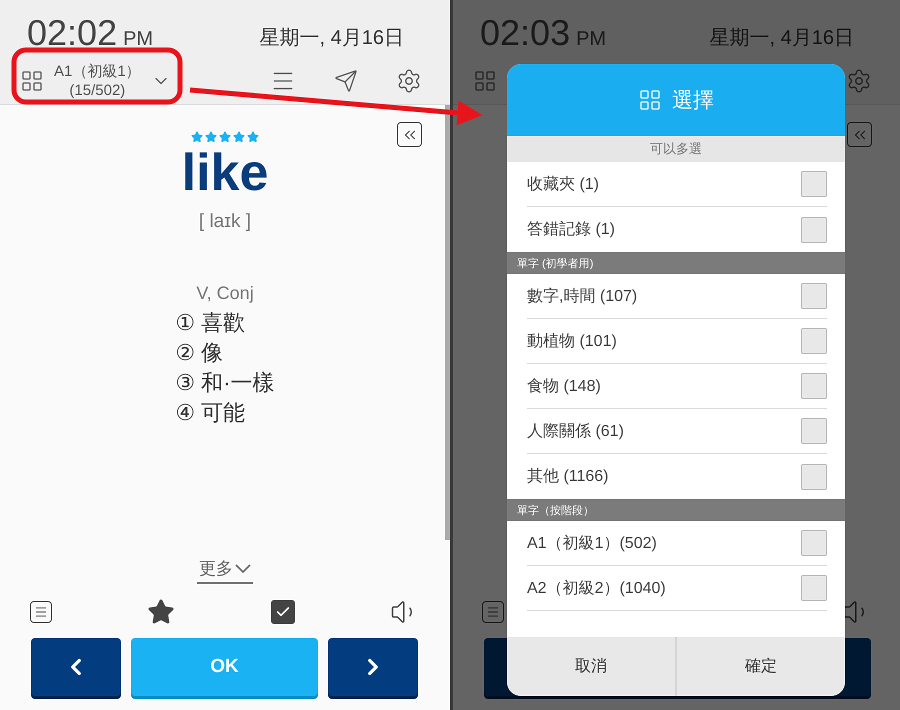 This screenshot has height=710, width=900. What do you see at coordinates (676, 263) in the screenshot?
I see `section-header: 單字 (初學者用)` at bounding box center [676, 263].